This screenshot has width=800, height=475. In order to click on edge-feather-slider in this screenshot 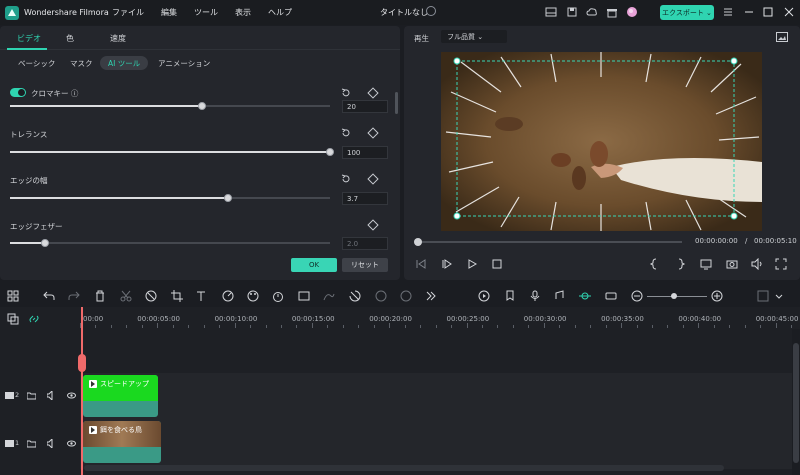, I will do `click(170, 243)`.